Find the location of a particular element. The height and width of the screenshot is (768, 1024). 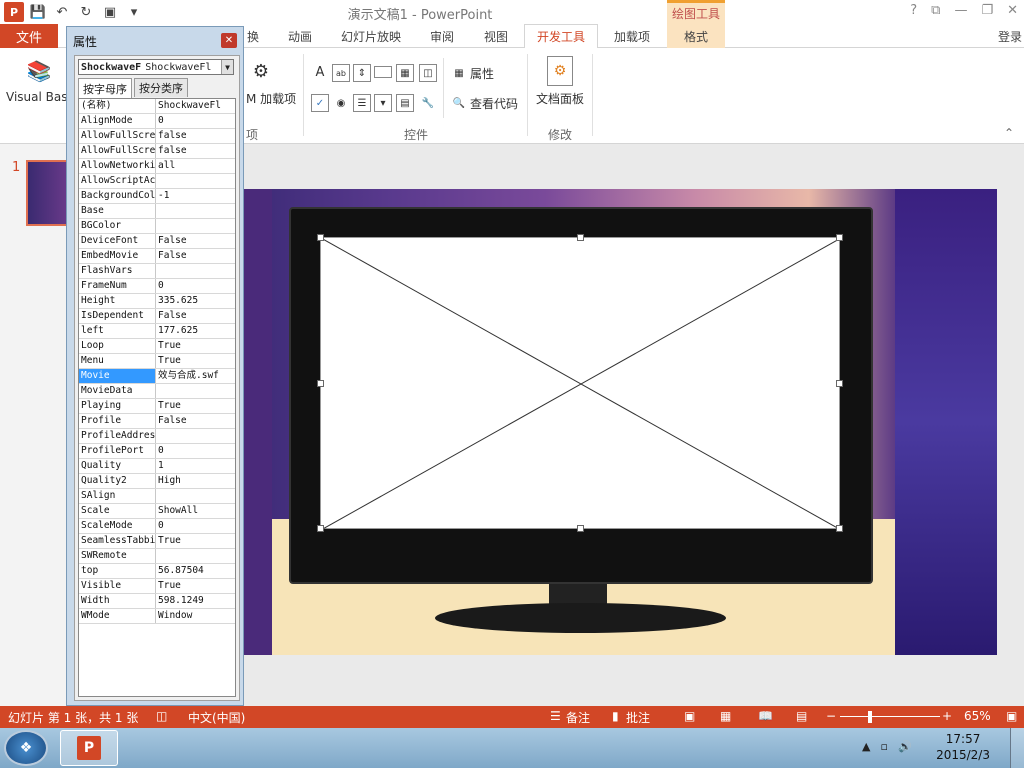

property-row: AllowNetworki all is located at coordinates (157, 166).